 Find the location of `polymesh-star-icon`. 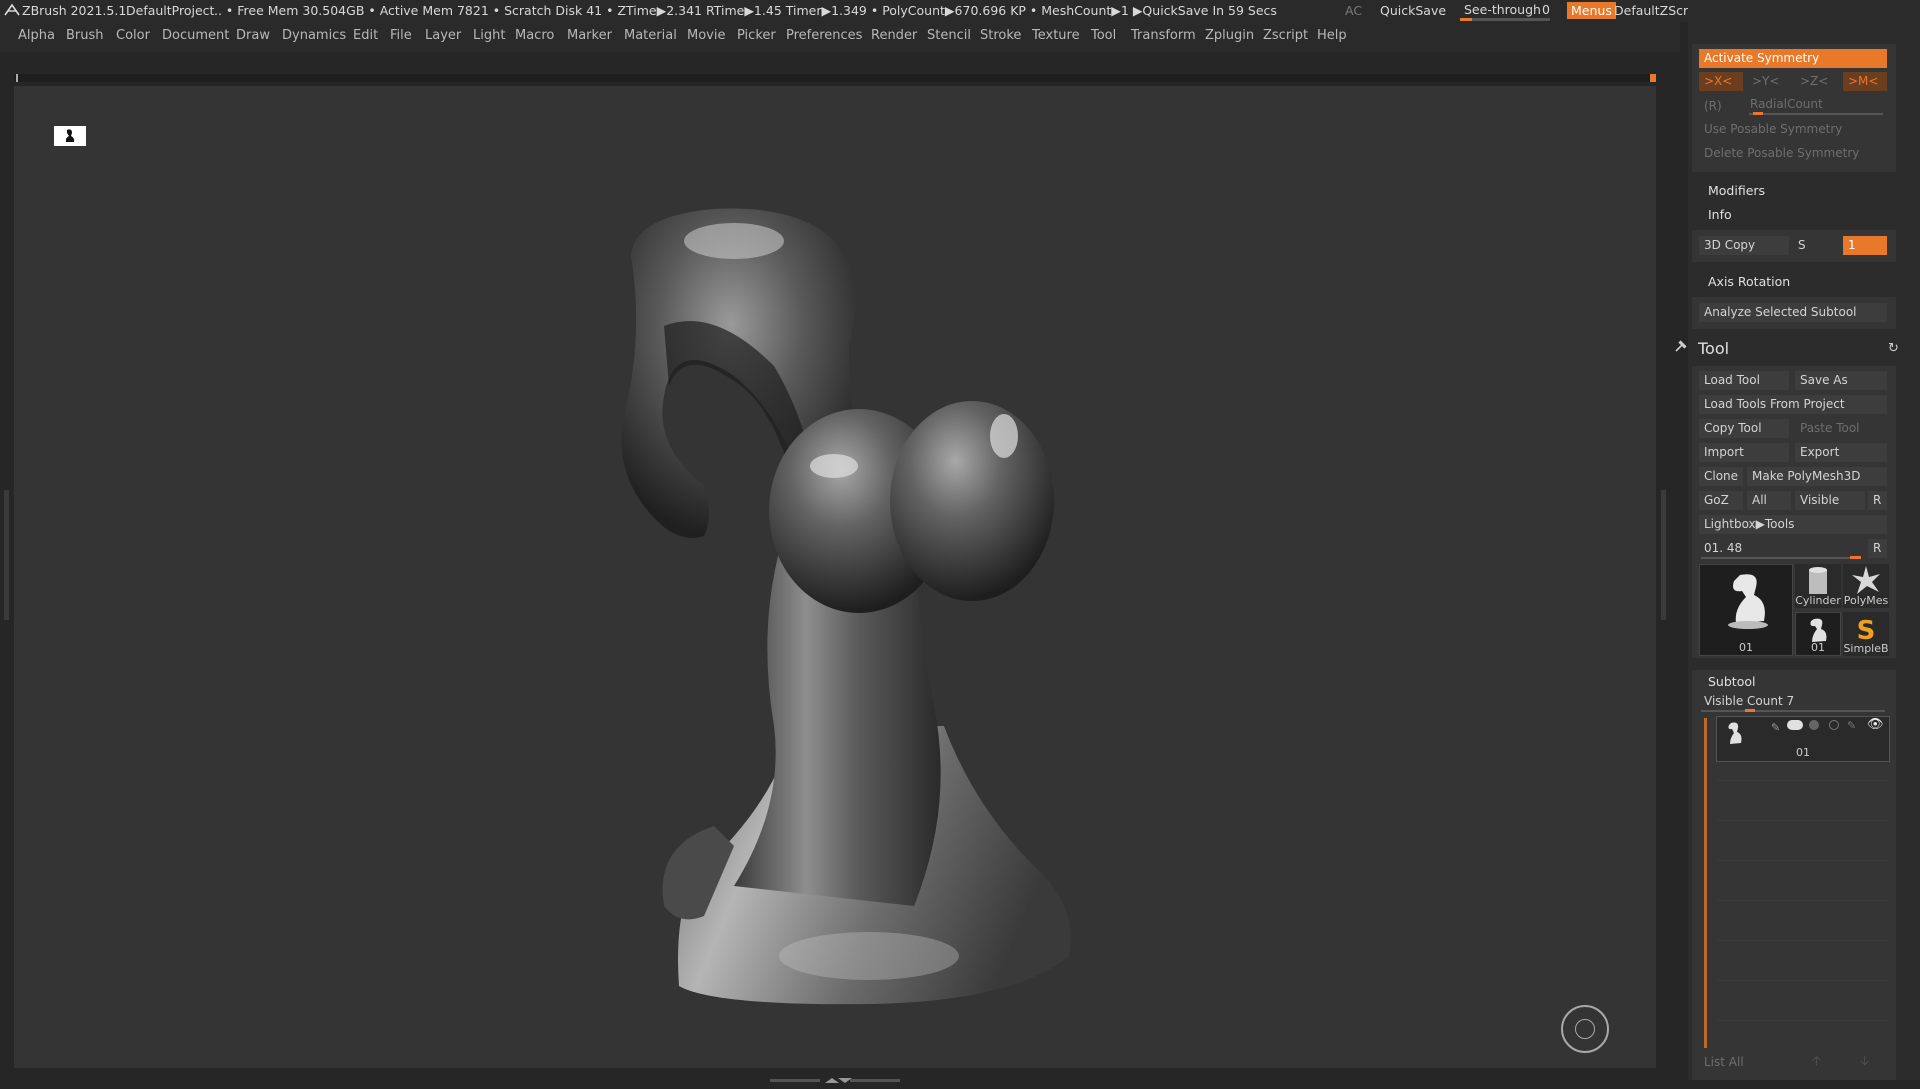

polymesh-star-icon is located at coordinates (1866, 580).